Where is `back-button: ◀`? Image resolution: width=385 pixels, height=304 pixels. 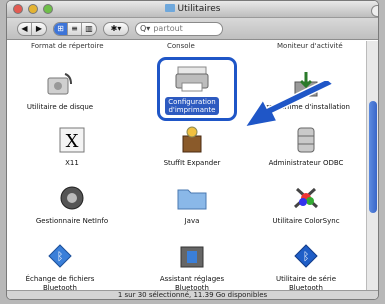 back-button: ◀ is located at coordinates (25, 28).